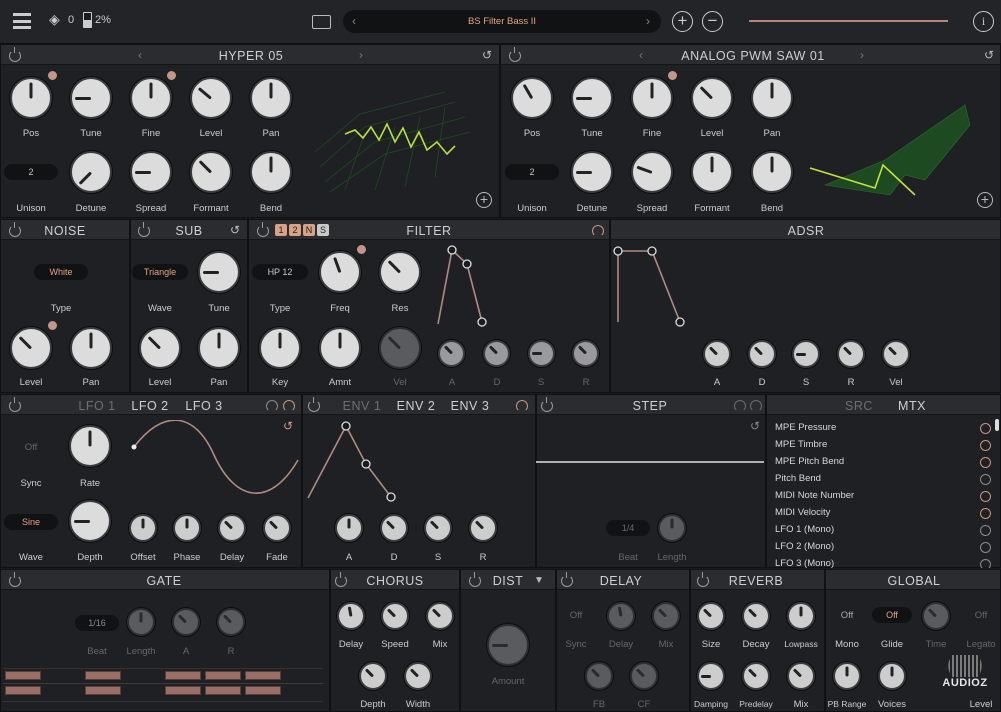 This screenshot has width=1001, height=712. I want to click on lfo-wave-value: Sine, so click(31, 522).